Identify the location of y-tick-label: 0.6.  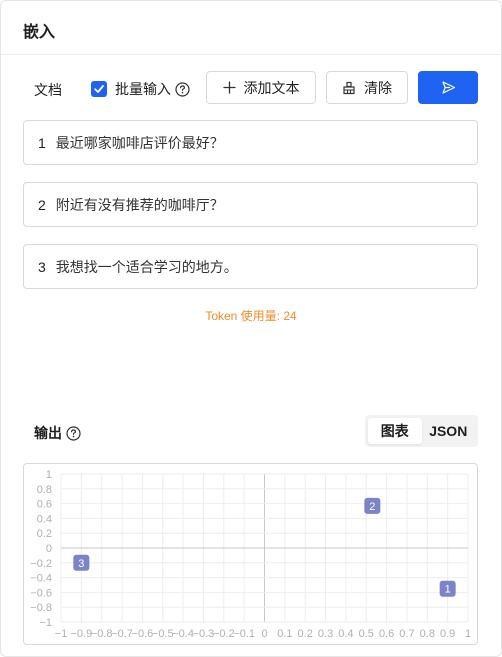
(44, 505).